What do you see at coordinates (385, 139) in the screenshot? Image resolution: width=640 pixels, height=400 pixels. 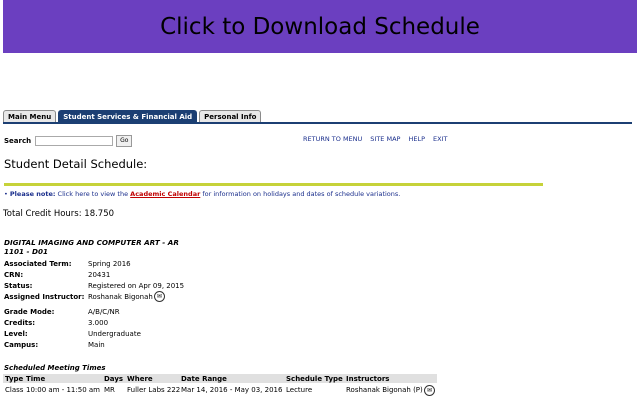 I see `site-map-link: SITE MAP` at bounding box center [385, 139].